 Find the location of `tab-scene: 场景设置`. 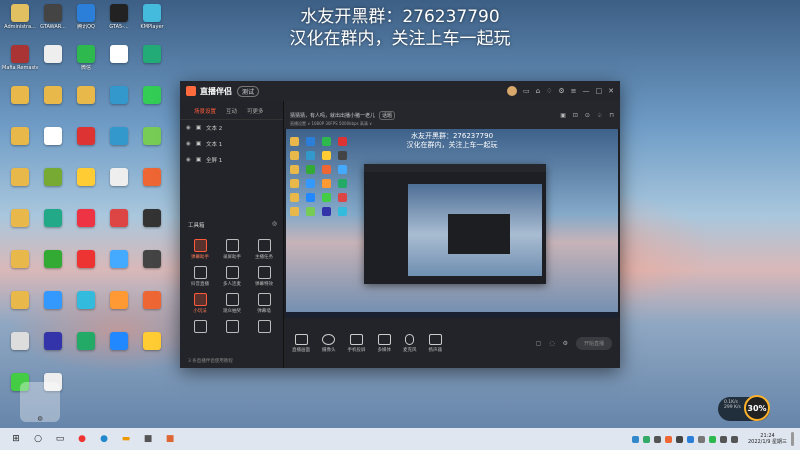

tab-scene: 场景设置 is located at coordinates (205, 111).